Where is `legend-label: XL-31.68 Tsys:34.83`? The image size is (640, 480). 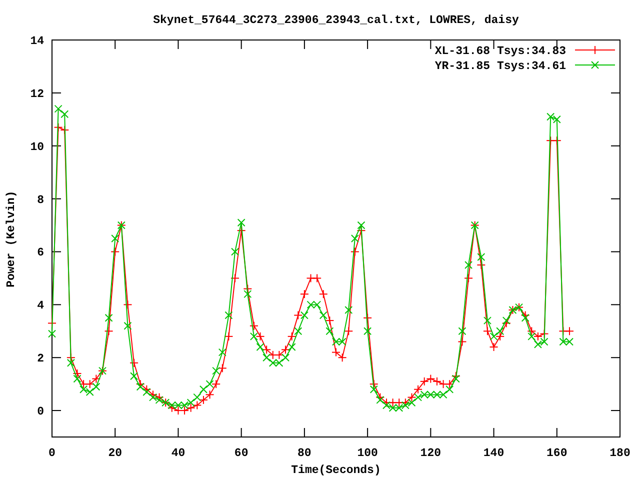 legend-label: XL-31.68 Tsys:34.83 is located at coordinates (500, 51).